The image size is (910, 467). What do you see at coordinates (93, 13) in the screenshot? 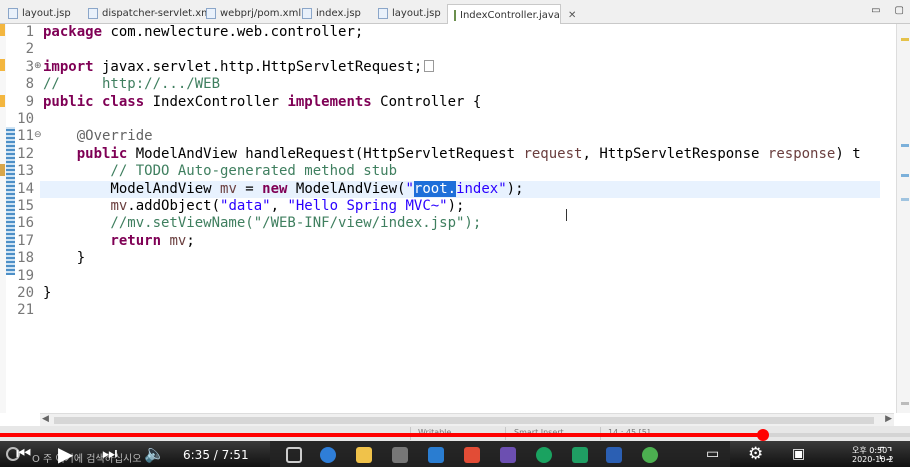
I see `xml-file-icon` at bounding box center [93, 13].